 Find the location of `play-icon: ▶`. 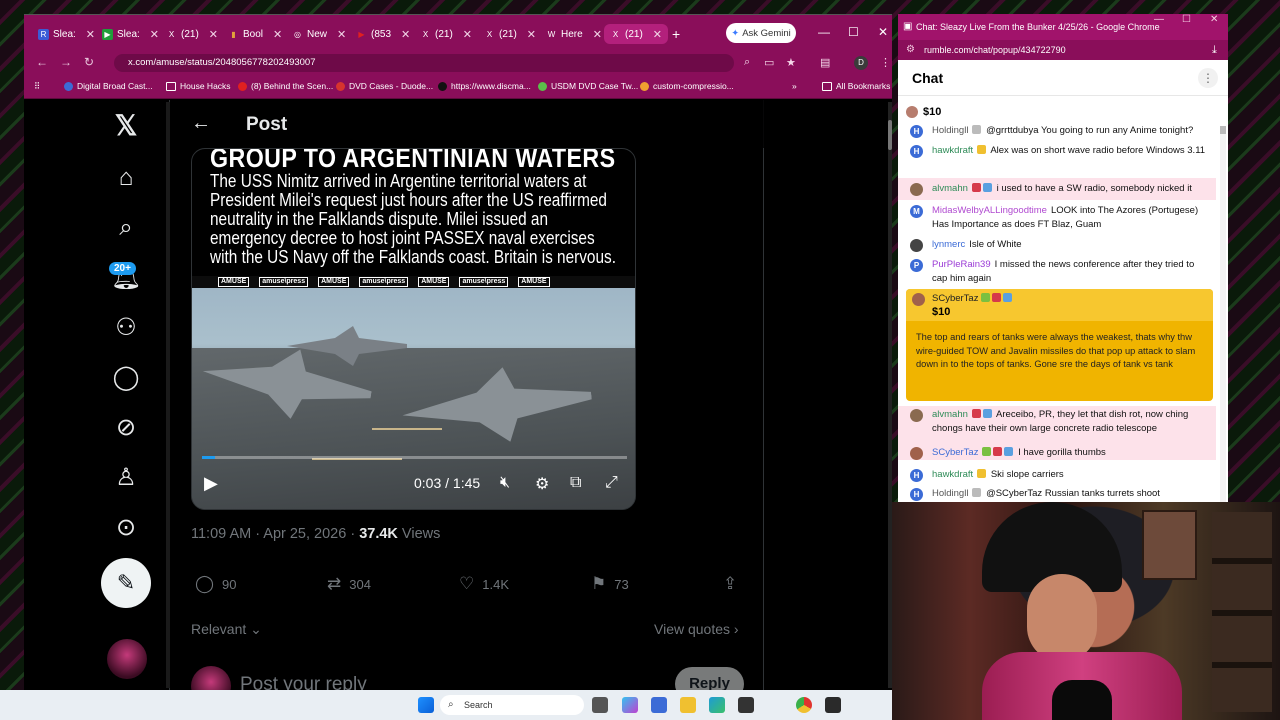

play-icon: ▶ is located at coordinates (211, 483).